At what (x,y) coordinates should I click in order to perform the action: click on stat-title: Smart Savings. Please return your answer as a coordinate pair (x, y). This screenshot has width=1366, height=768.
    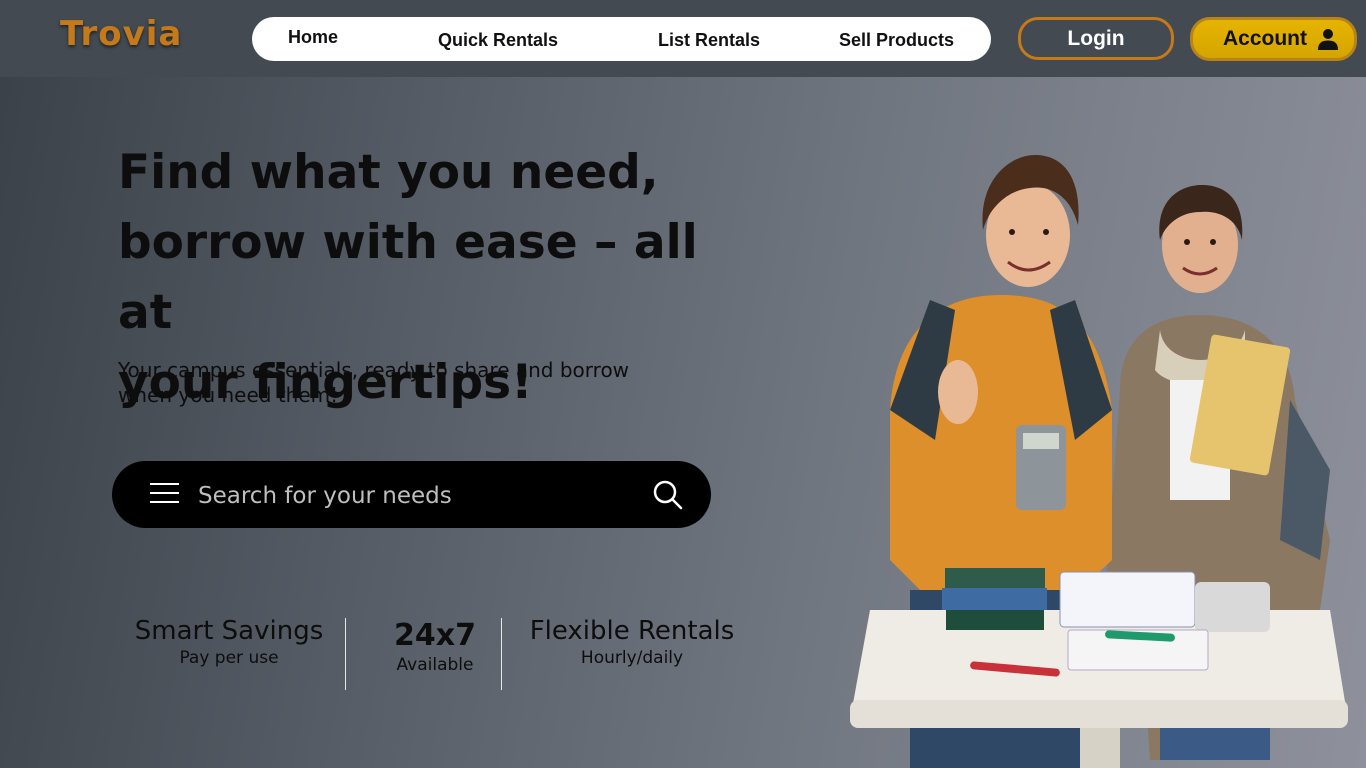
    Looking at the image, I should click on (229, 631).